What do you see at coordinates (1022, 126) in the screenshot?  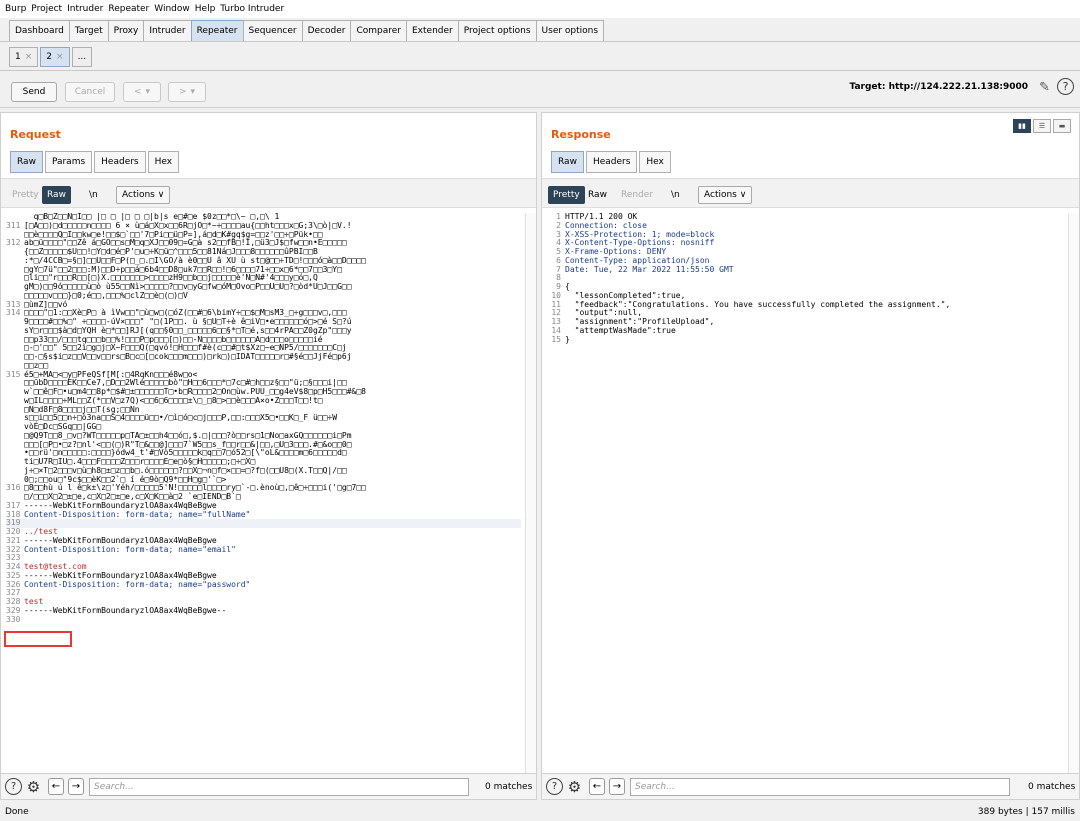 I see `split-horizontal-icon: ▮▮` at bounding box center [1022, 126].